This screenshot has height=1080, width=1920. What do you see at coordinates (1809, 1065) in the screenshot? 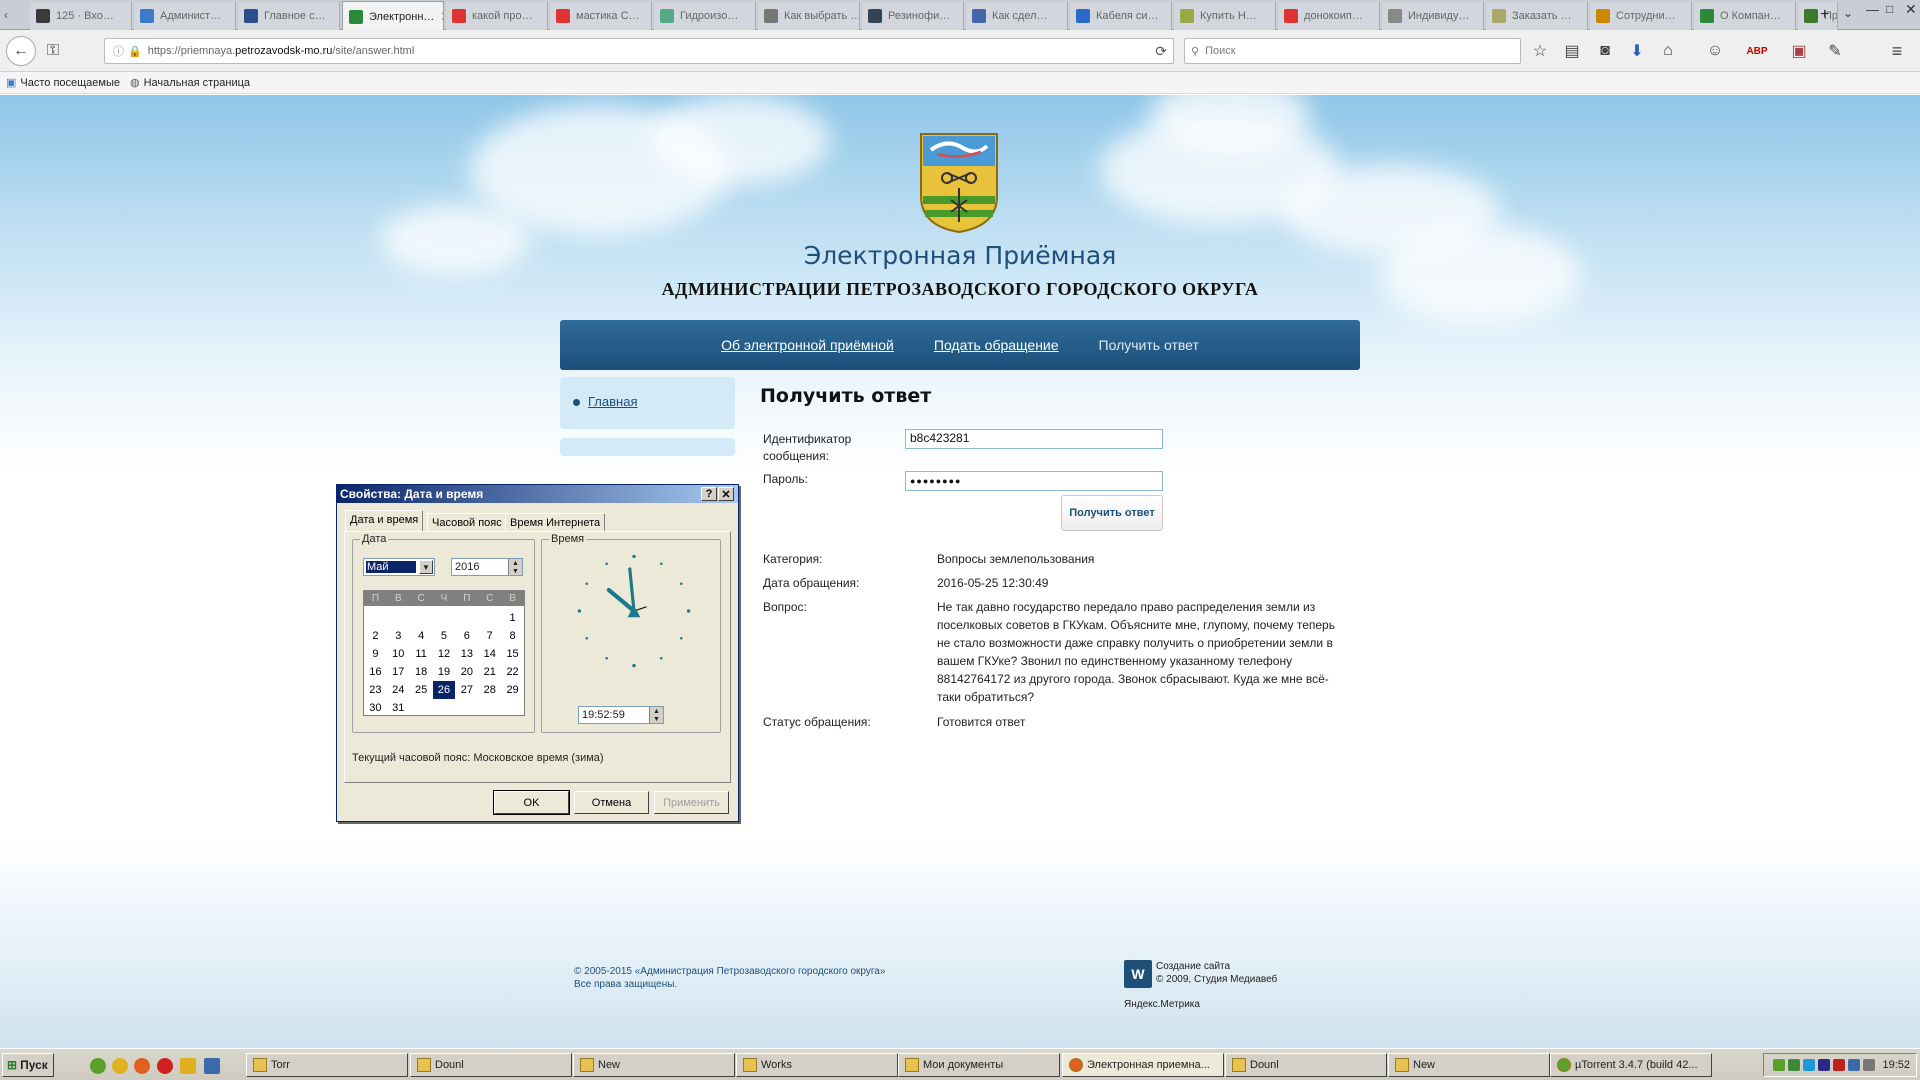
I see `skype-tray-icon` at bounding box center [1809, 1065].